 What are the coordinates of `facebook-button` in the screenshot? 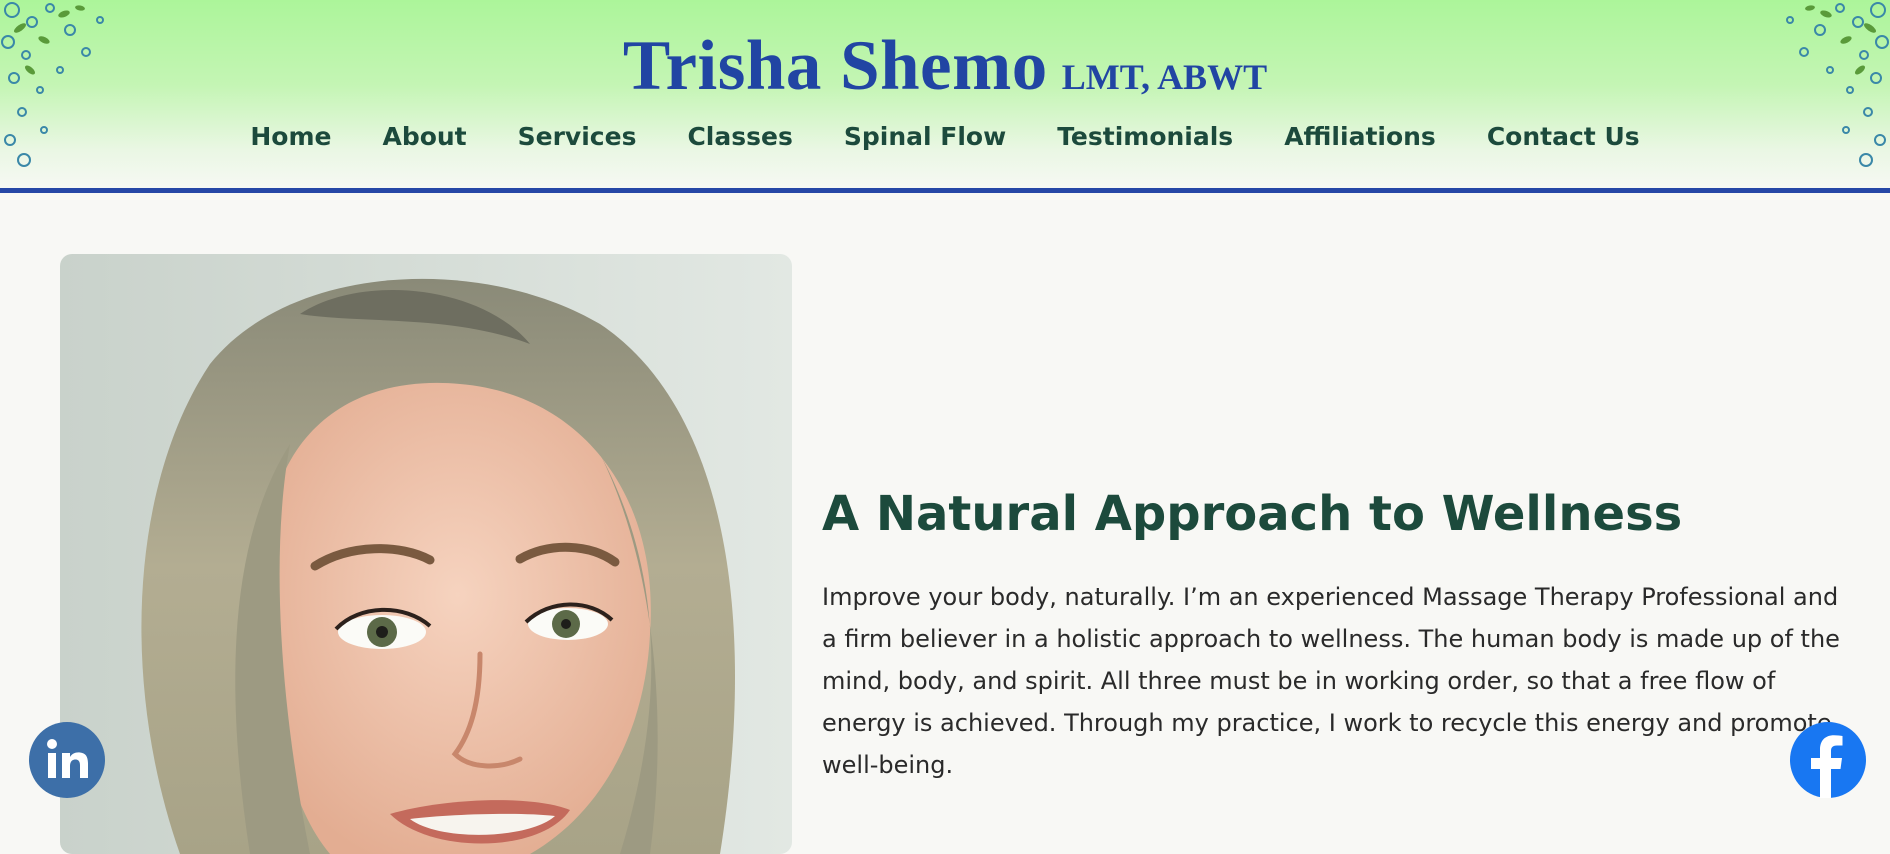 It's located at (1828, 760).